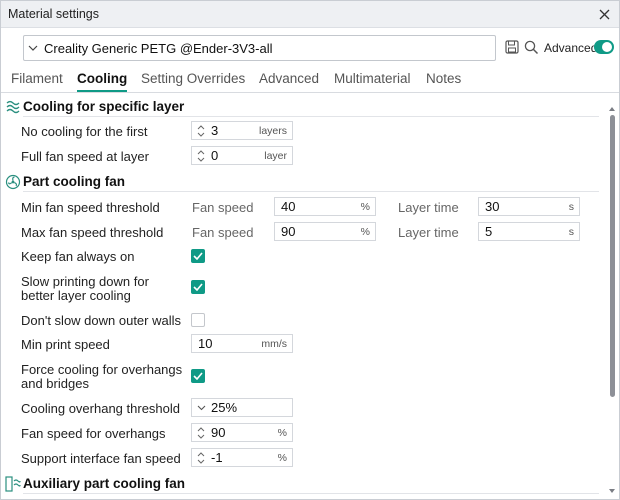 This screenshot has width=620, height=500. Describe the element at coordinates (288, 206) in the screenshot. I see `field-value: 40` at that location.